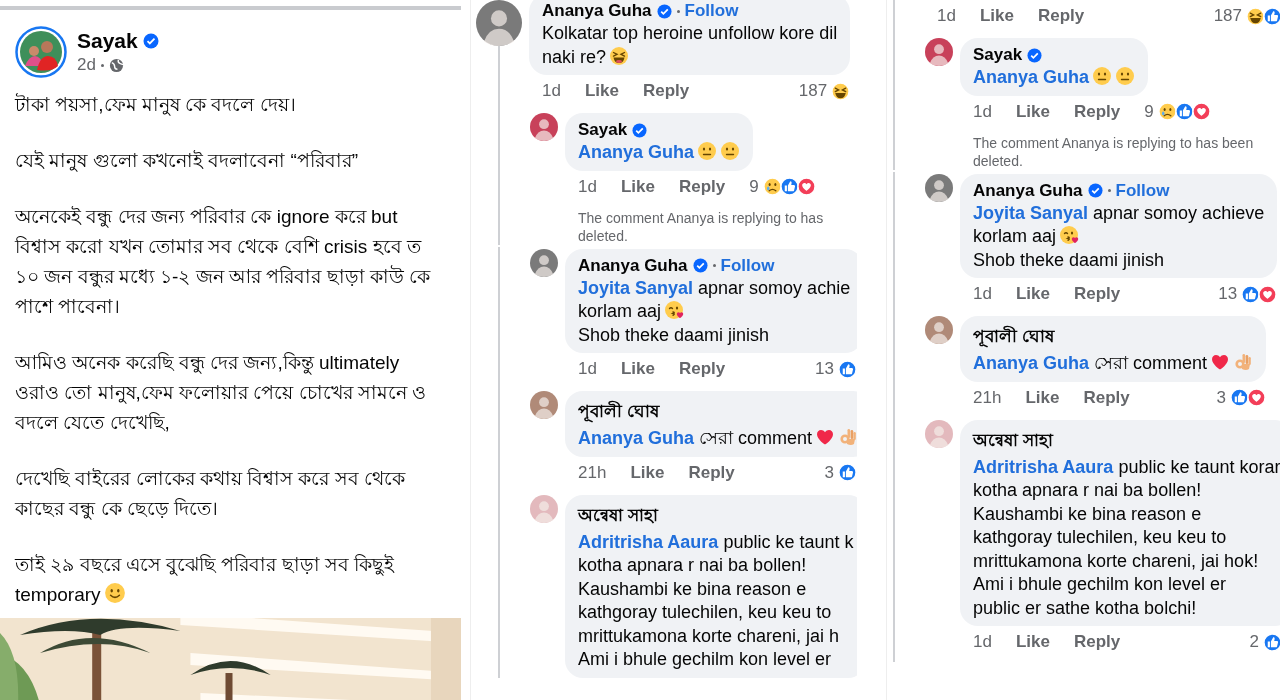 The image size is (1280, 700). I want to click on deleted-notice: The comment Ananya is replying to has deleted., so click(701, 226).